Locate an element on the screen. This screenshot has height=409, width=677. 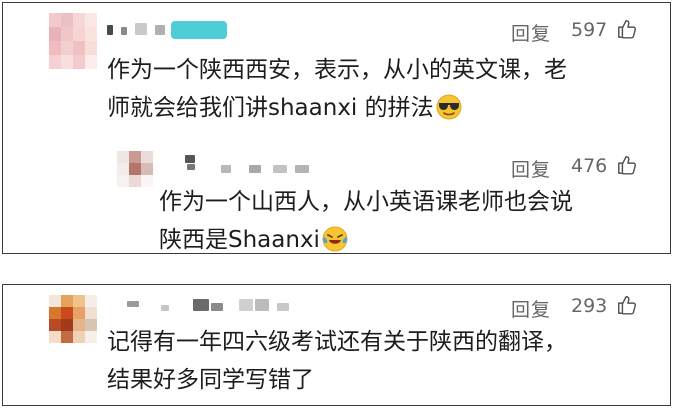
like-count: 597 is located at coordinates (589, 30).